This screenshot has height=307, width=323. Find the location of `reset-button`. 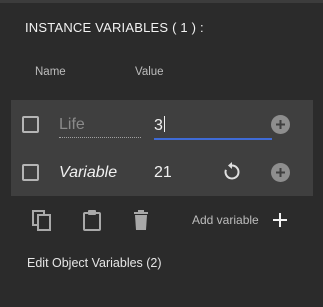

reset-button is located at coordinates (232, 172).